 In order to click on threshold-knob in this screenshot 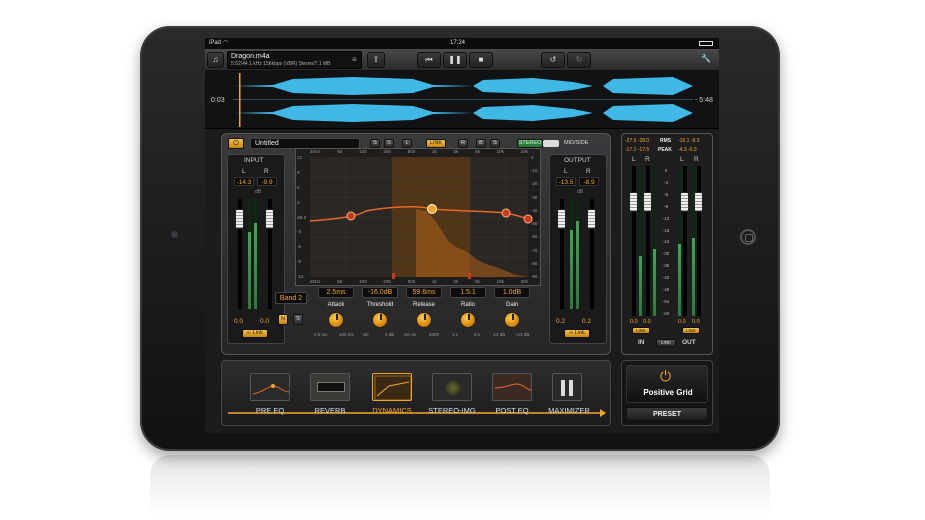, I will do `click(380, 320)`.